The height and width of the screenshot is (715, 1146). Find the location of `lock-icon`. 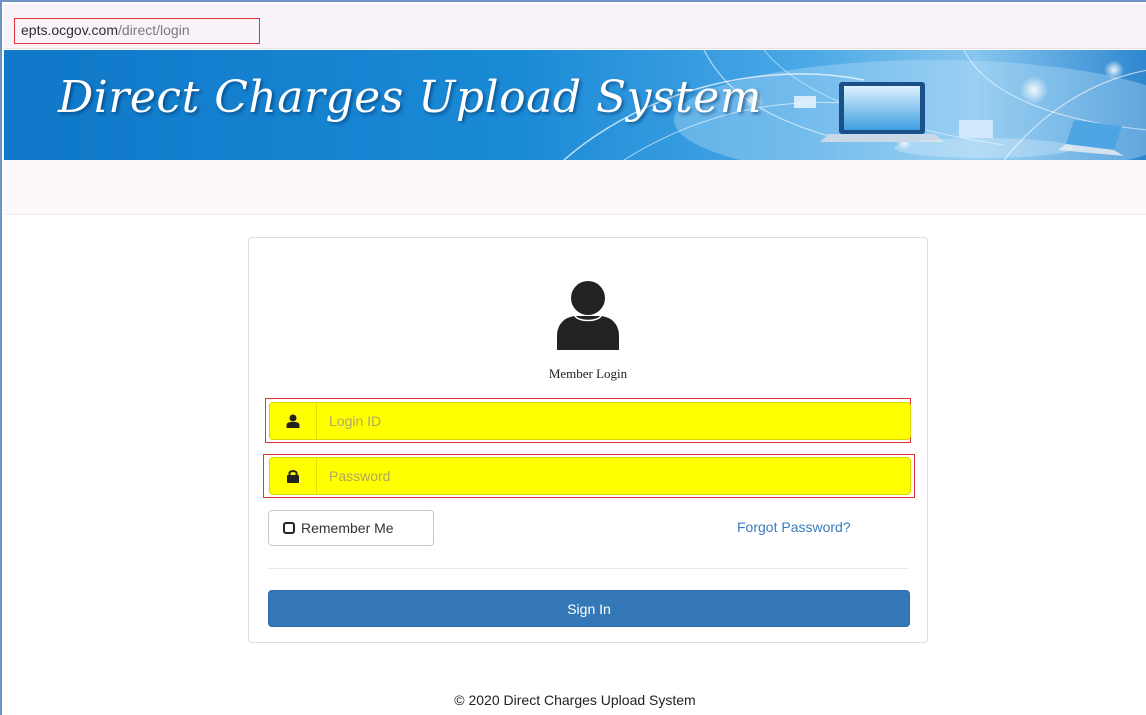

lock-icon is located at coordinates (293, 476).